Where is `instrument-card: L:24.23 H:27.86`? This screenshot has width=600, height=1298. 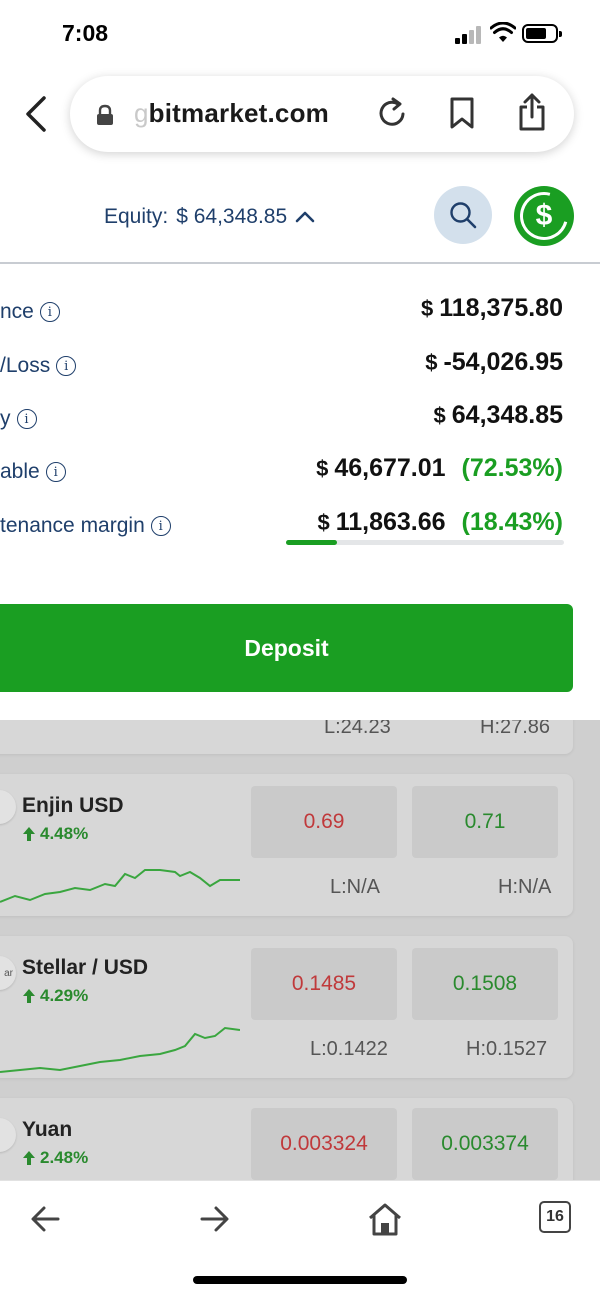
instrument-card: L:24.23 H:27.86 is located at coordinates (286, 737).